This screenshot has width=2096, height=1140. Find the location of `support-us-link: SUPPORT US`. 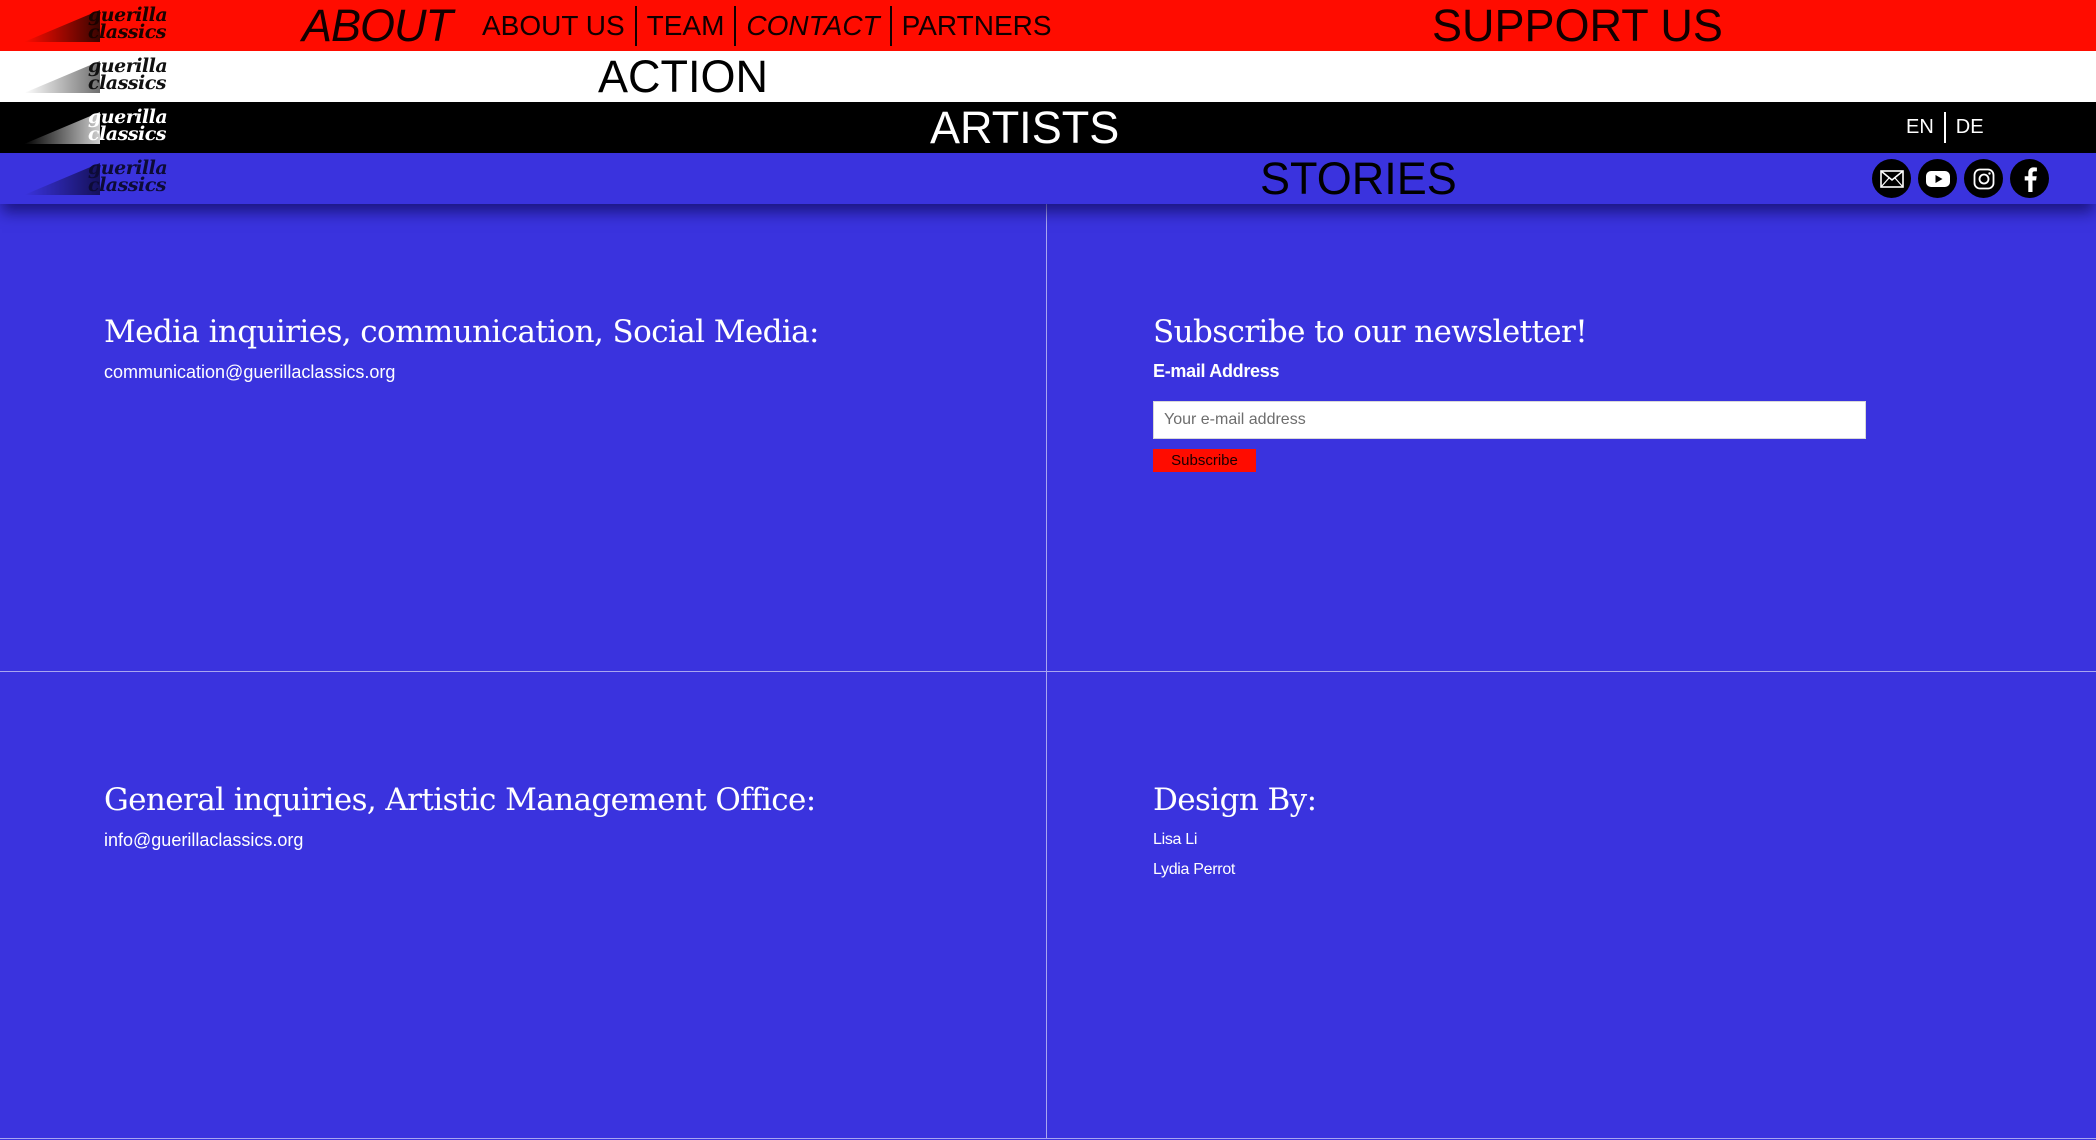

support-us-link: SUPPORT US is located at coordinates (1577, 25).